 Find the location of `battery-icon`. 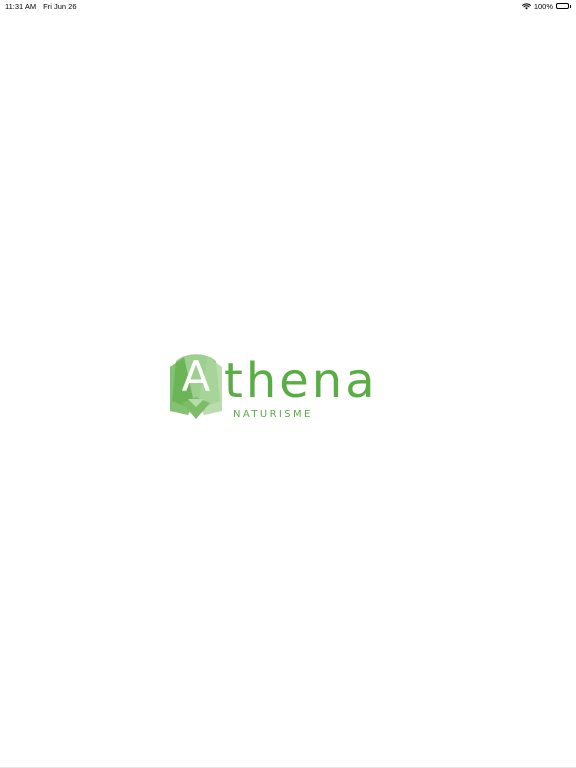

battery-icon is located at coordinates (563, 6).